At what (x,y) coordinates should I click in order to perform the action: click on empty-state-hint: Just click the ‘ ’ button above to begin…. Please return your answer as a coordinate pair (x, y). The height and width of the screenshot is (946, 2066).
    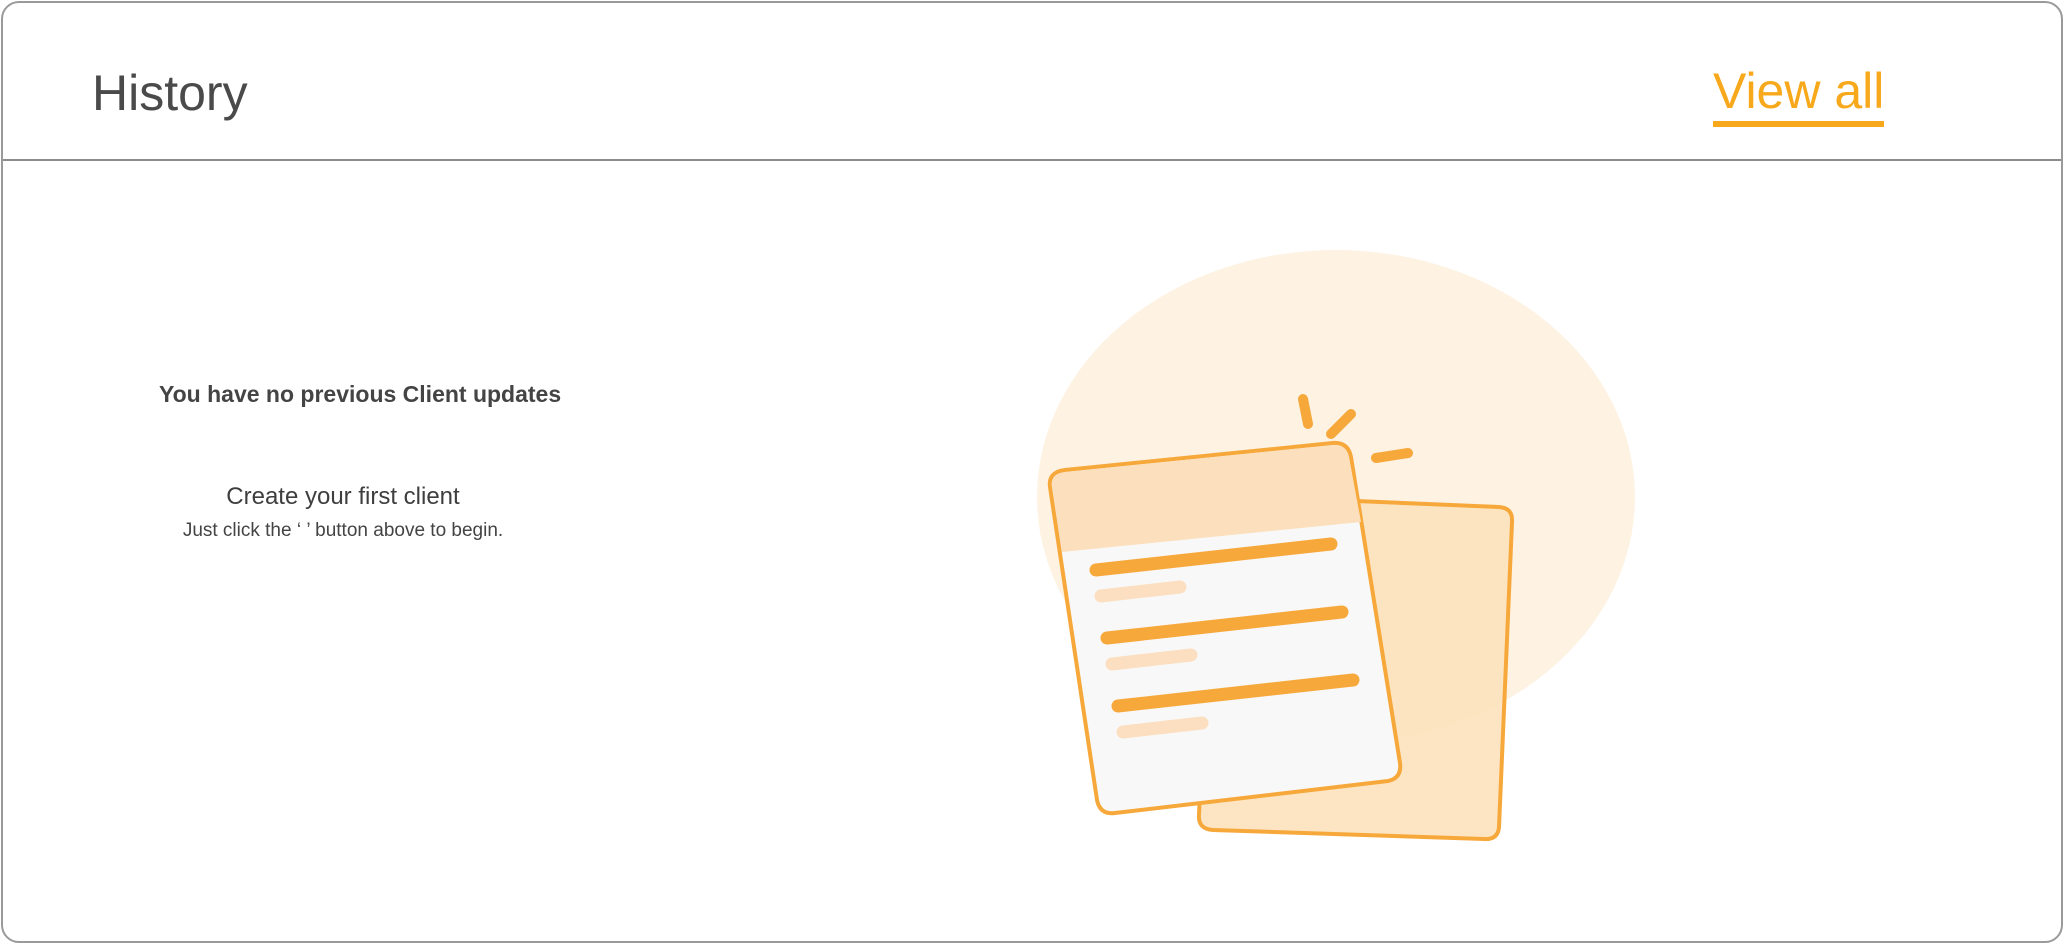
    Looking at the image, I should click on (343, 530).